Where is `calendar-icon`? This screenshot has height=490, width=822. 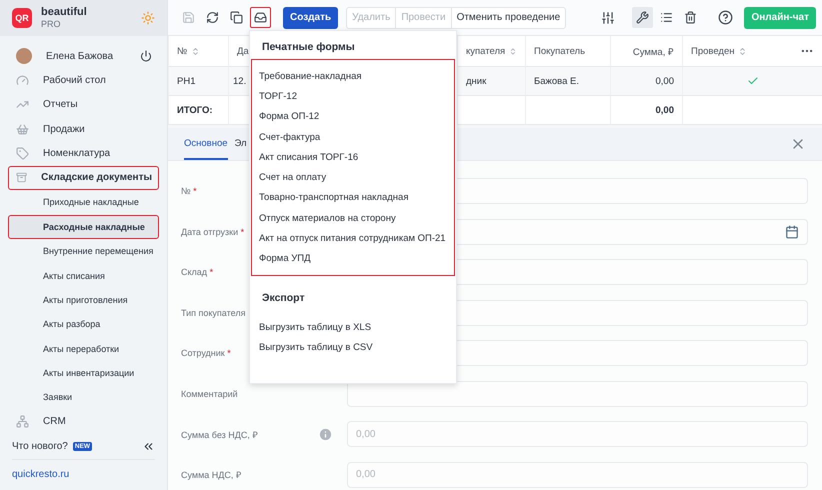 calendar-icon is located at coordinates (792, 231).